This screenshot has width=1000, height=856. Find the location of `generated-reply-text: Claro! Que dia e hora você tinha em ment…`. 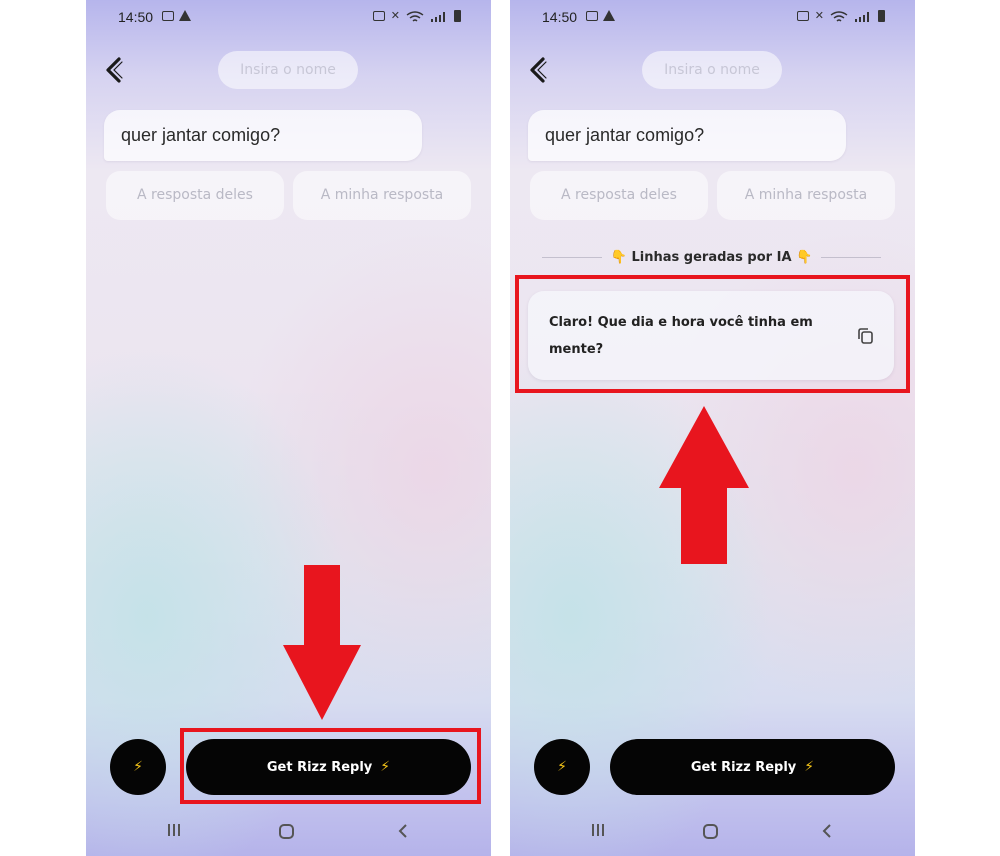

generated-reply-text: Claro! Que dia e hora você tinha em ment… is located at coordinates (681, 336).